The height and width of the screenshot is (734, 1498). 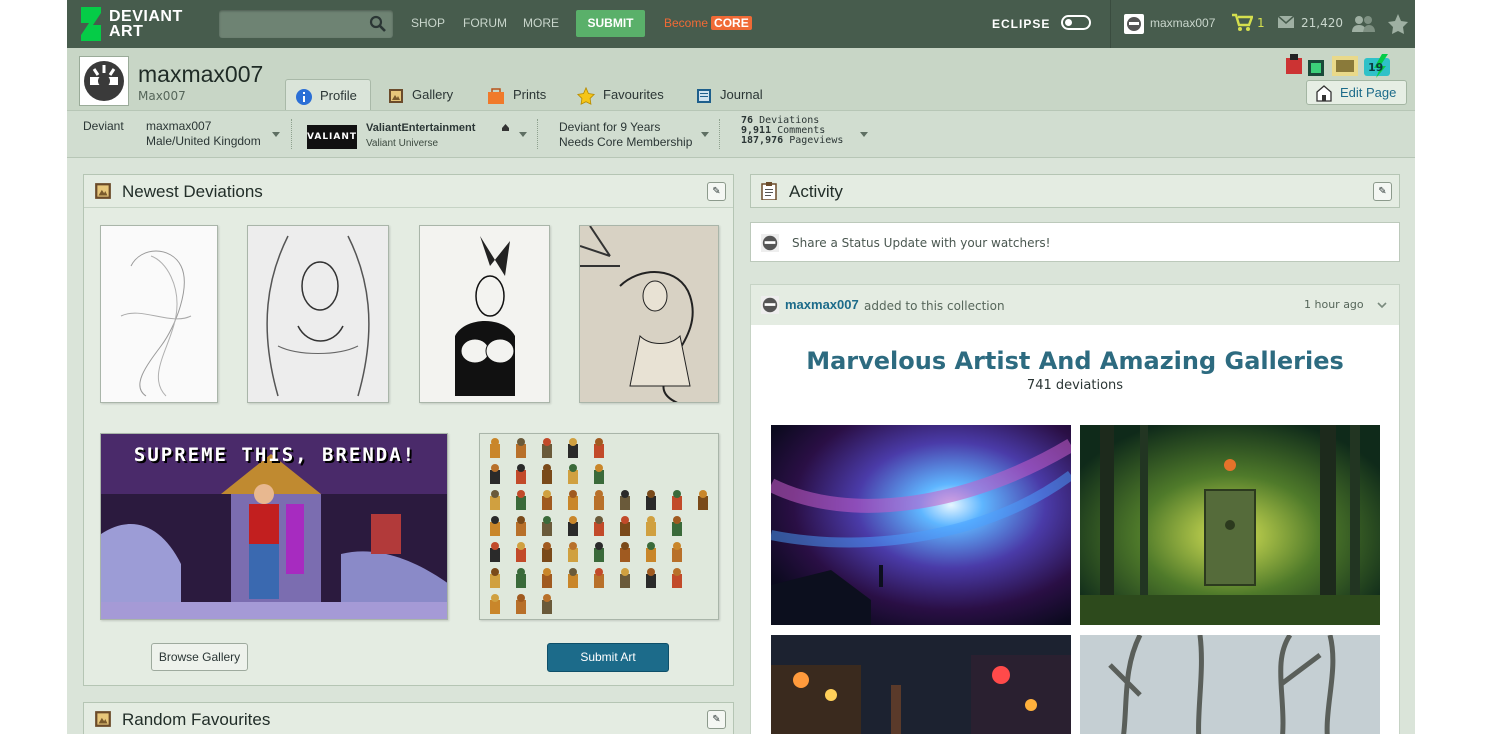 I want to click on eclipse-toggle, so click(x=1076, y=22).